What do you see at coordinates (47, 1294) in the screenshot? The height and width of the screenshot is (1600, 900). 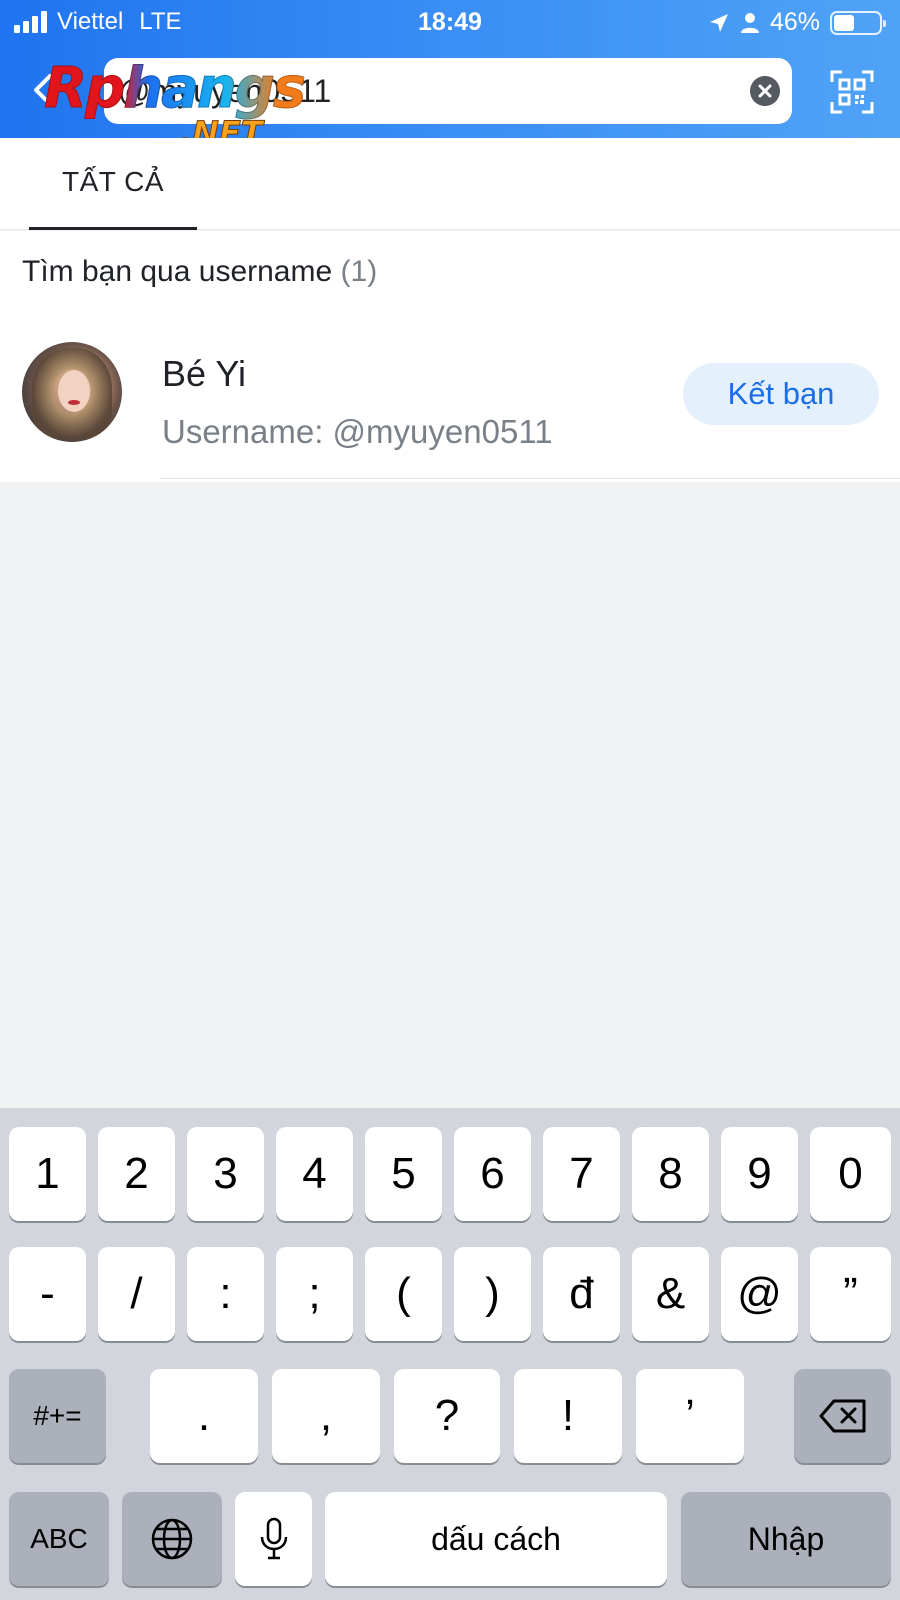 I see `key-hyphen: -` at bounding box center [47, 1294].